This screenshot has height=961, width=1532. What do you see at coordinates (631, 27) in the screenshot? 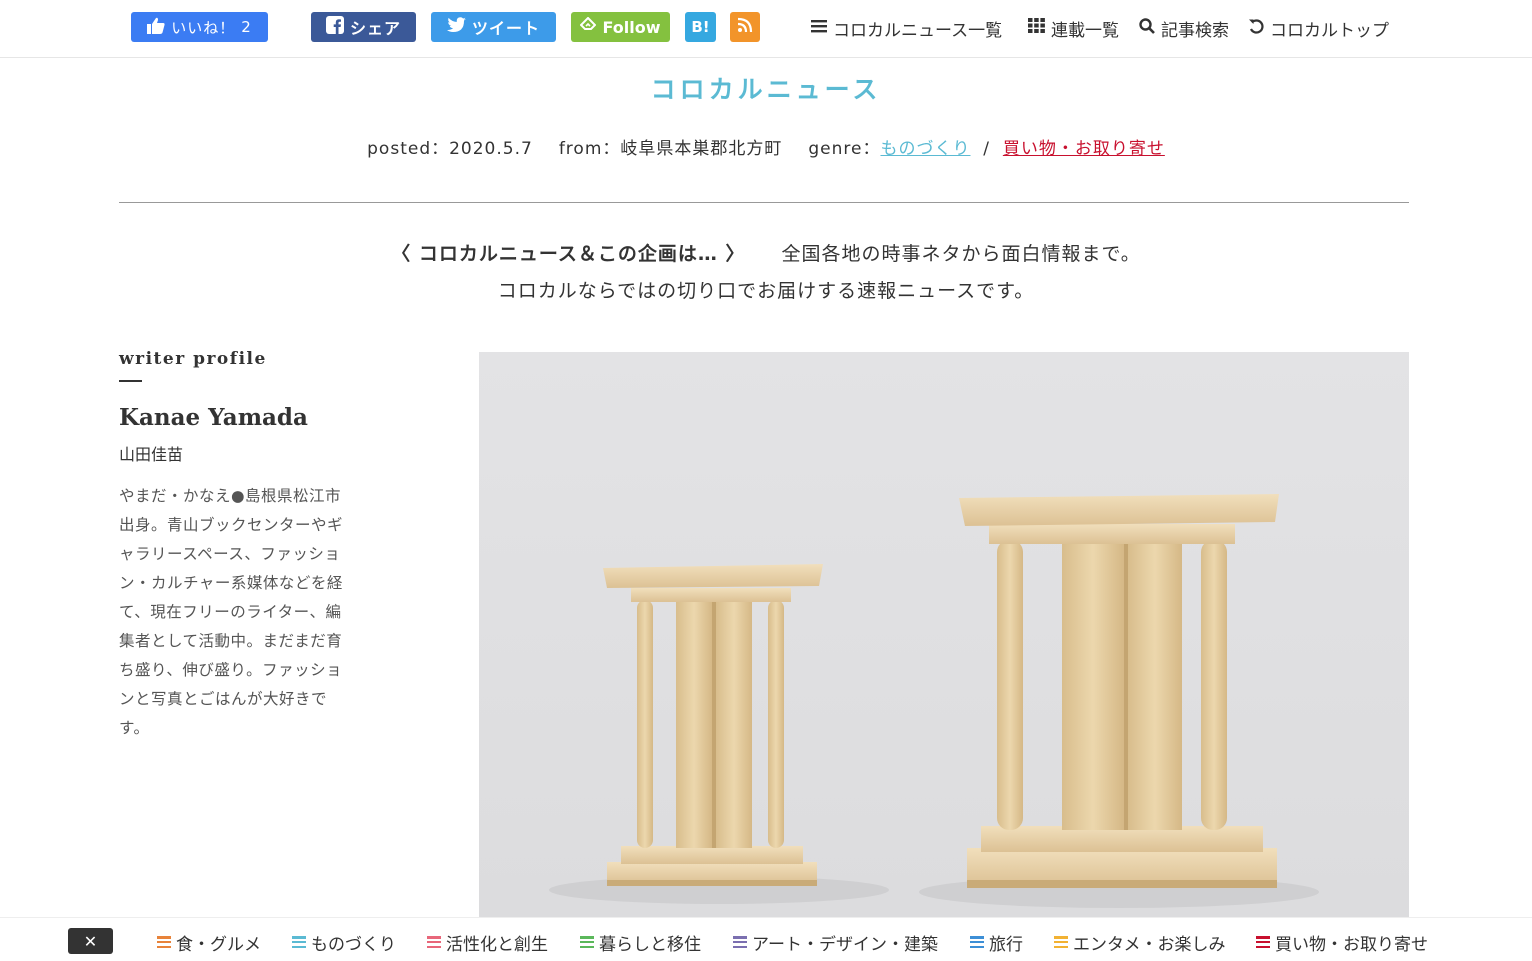
I see `follow-label: Follow` at bounding box center [631, 27].